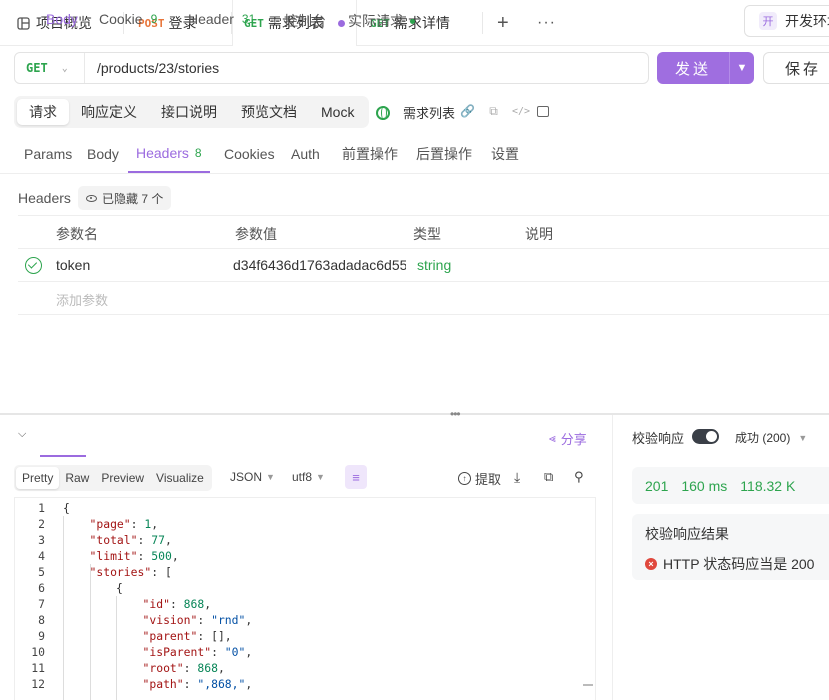 The image size is (829, 700). I want to click on mode-segmented-control: 请求 响应定义 接口说明 预览文档 Mock, so click(192, 112).